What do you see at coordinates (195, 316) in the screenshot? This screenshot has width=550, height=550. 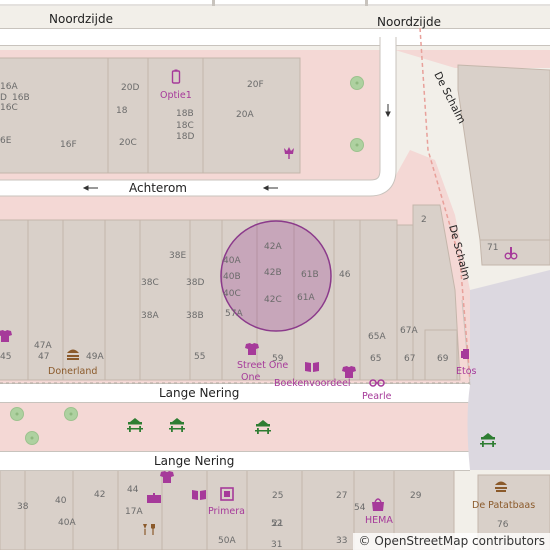 I see `house-number: 38B` at bounding box center [195, 316].